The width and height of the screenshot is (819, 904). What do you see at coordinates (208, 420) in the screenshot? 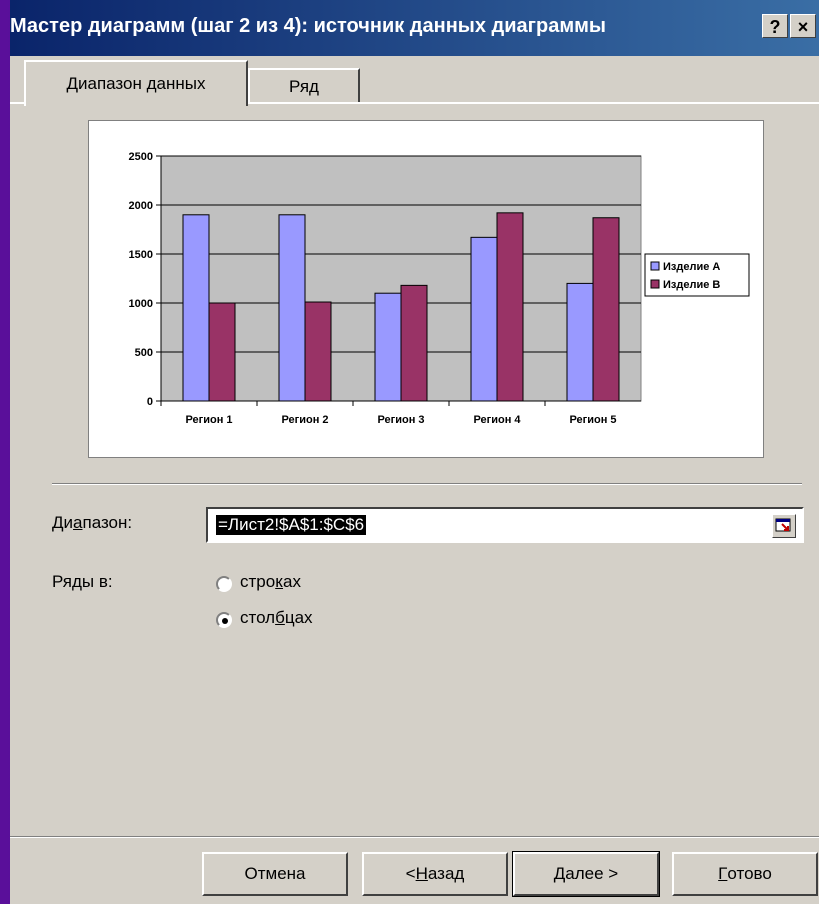
I see `x-tick-label: Регион 1` at bounding box center [208, 420].